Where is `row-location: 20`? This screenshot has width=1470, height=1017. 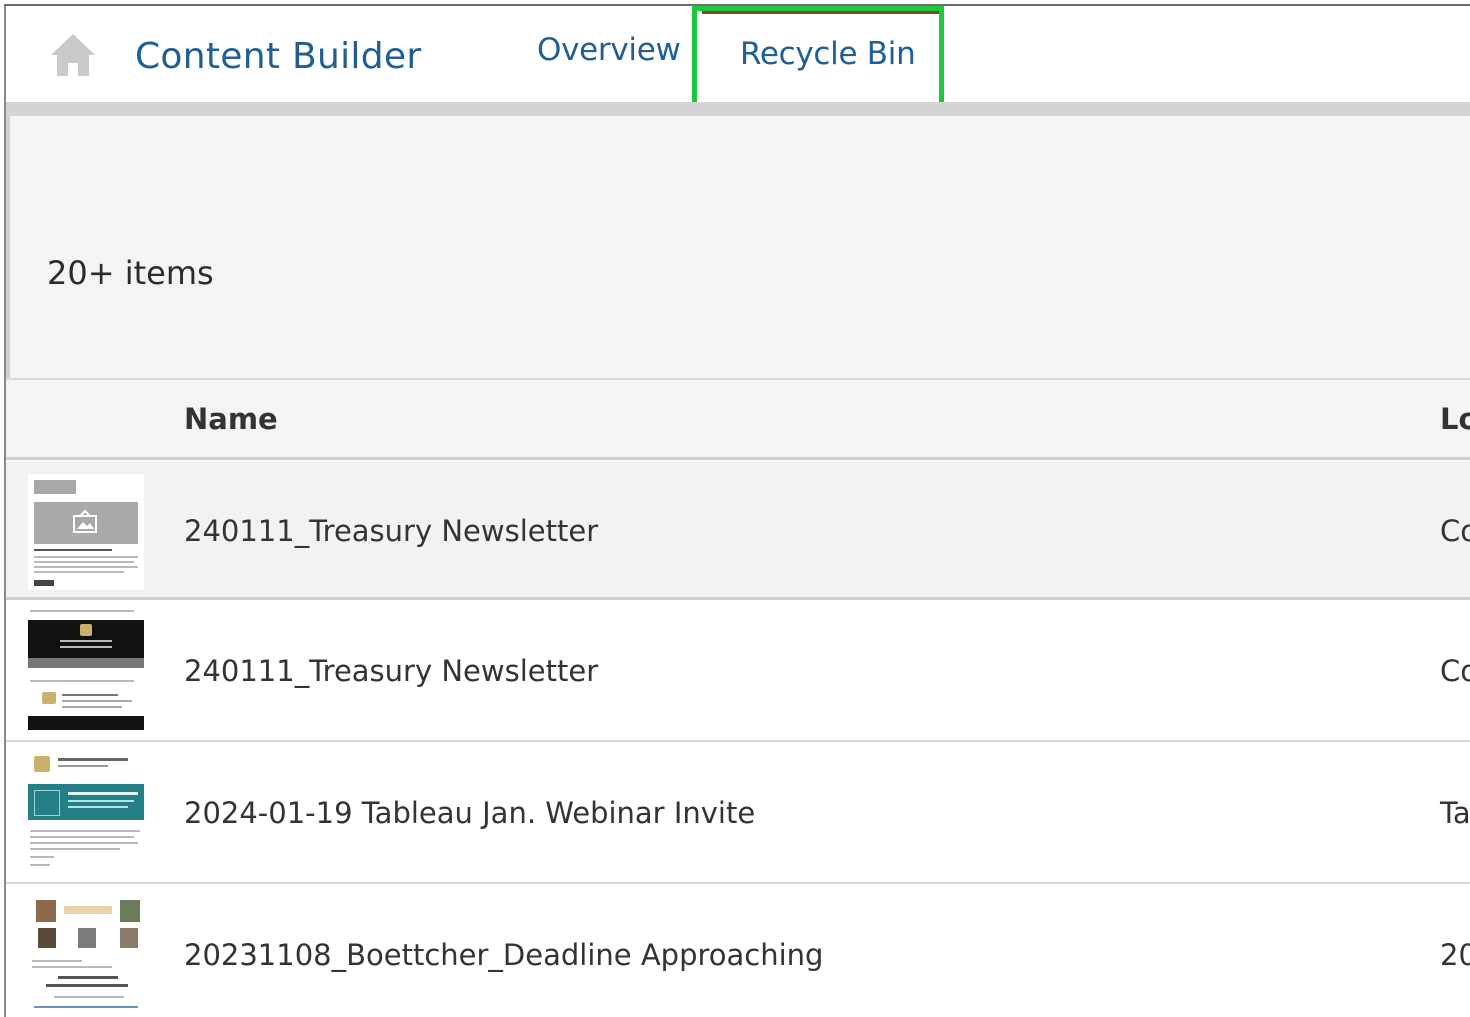
row-location: 20 is located at coordinates (1455, 955).